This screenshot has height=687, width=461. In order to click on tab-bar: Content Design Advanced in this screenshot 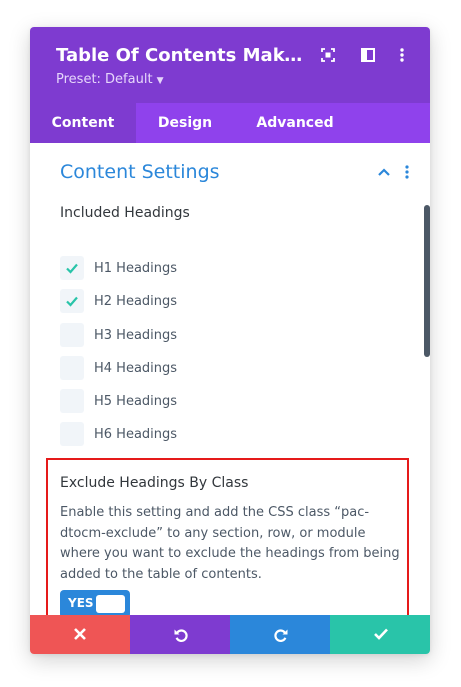, I will do `click(230, 123)`.